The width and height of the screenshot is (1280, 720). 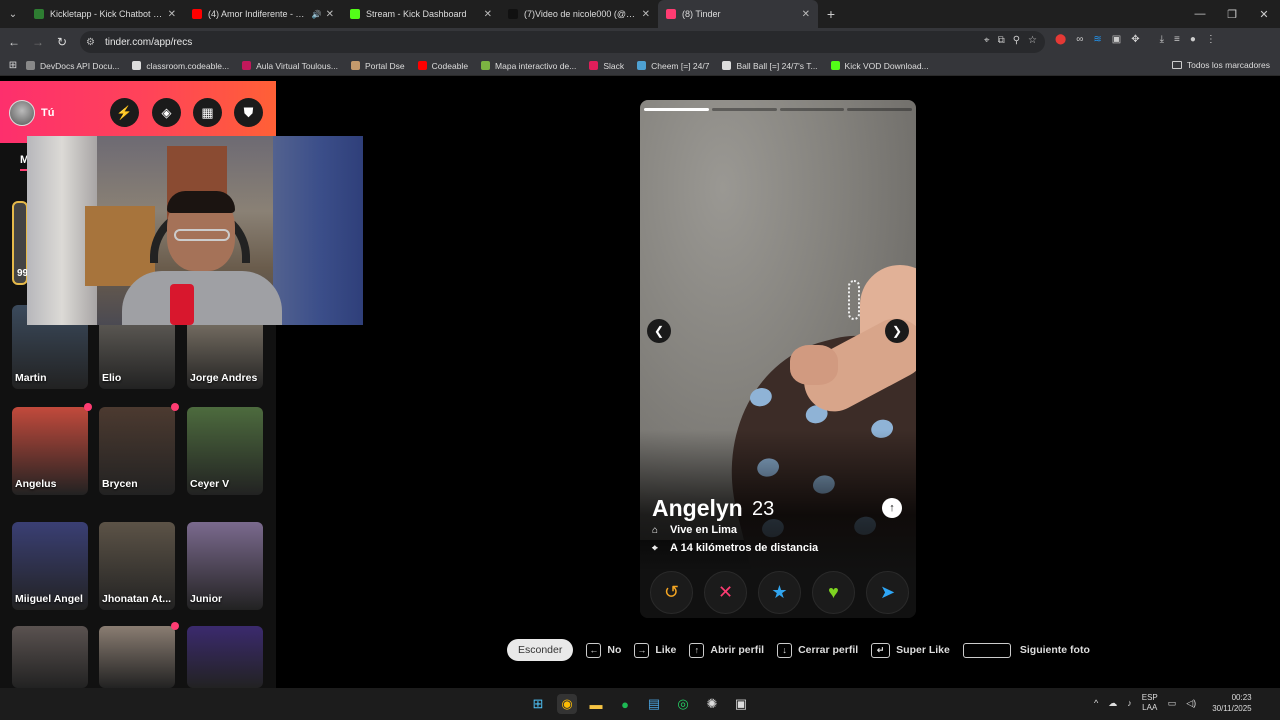 I want to click on match-photo, so click(x=225, y=657).